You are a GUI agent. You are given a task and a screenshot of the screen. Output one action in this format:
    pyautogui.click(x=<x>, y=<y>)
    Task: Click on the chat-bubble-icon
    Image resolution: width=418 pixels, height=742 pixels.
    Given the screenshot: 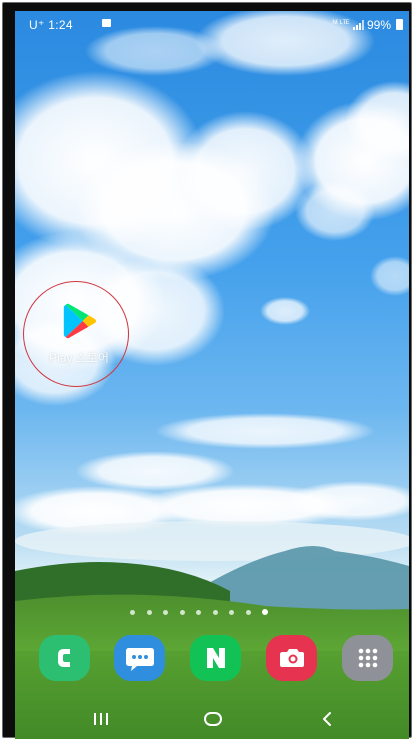 What is the action you would take?
    pyautogui.click(x=139, y=659)
    